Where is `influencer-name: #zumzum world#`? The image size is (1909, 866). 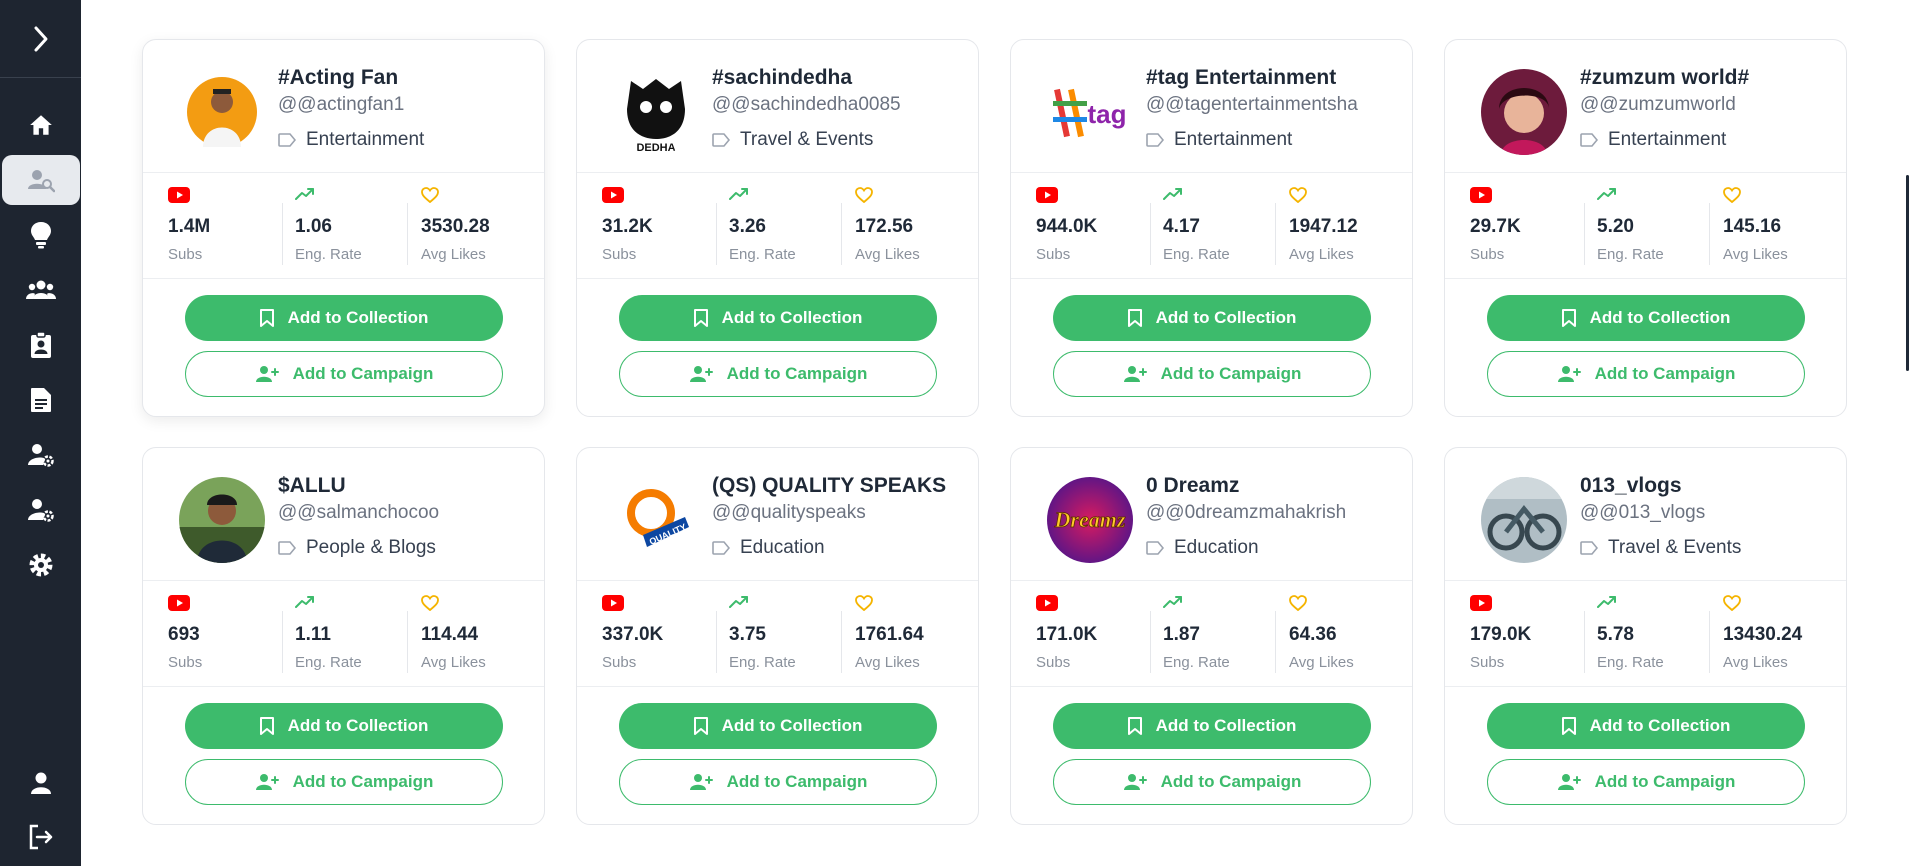
influencer-name: #zumzum world# is located at coordinates (1707, 78).